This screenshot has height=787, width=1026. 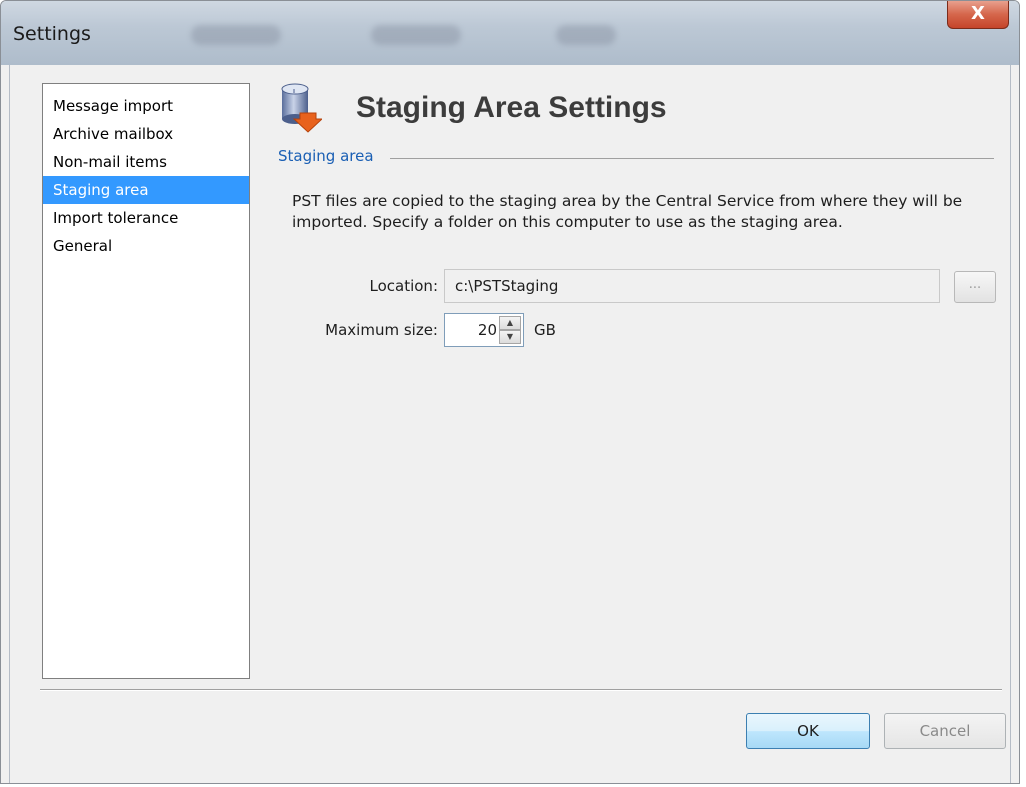 I want to click on chevron-down-icon: ▼, so click(x=510, y=336).